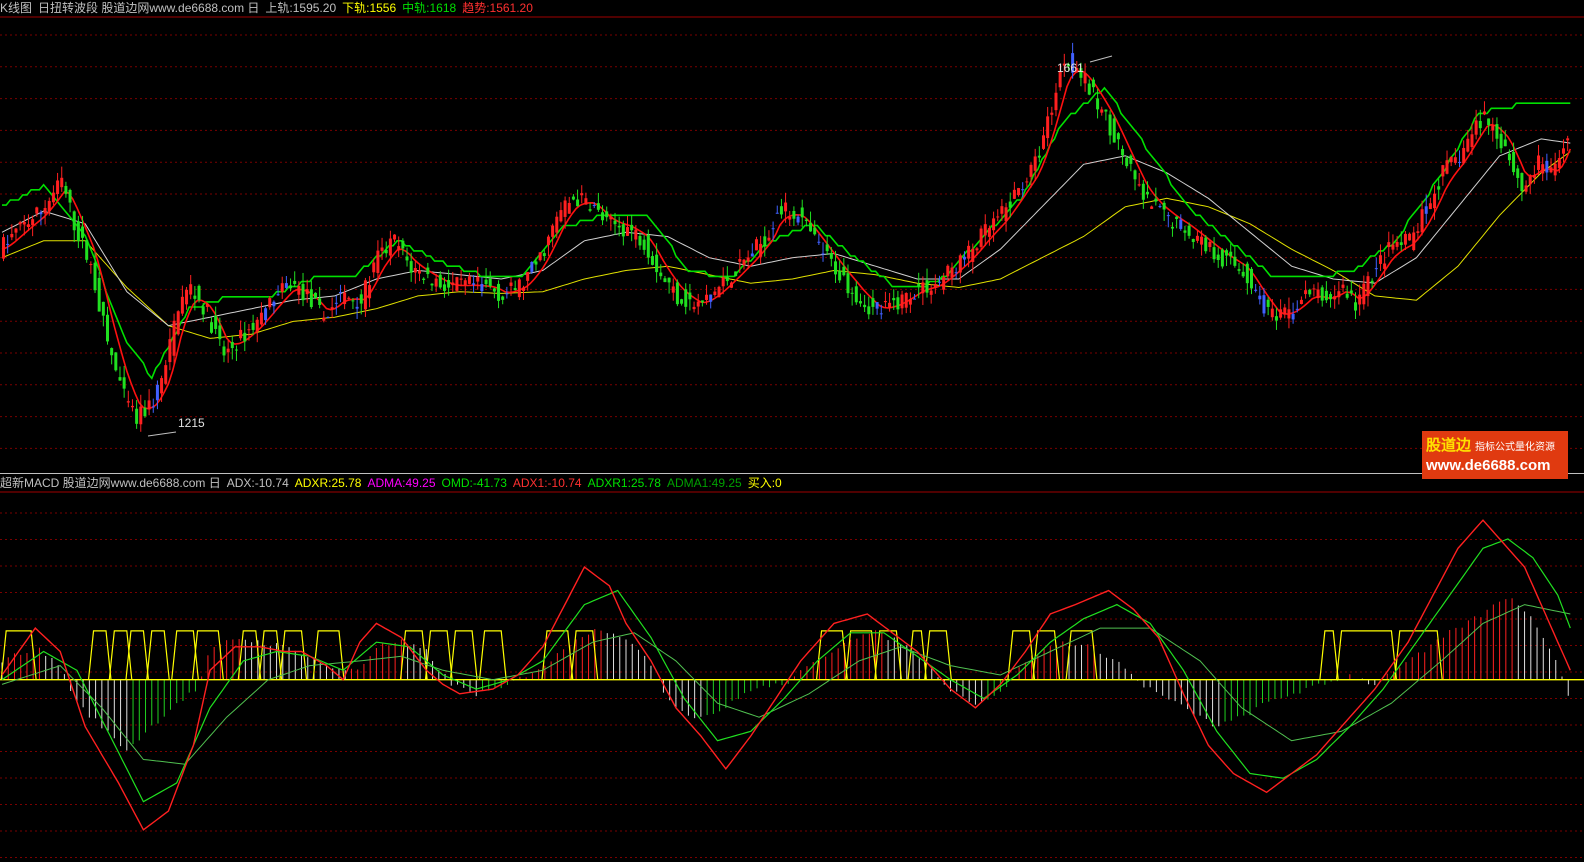  What do you see at coordinates (1495, 455) in the screenshot?
I see `watermark-badge: 股道边 指标公式量化资源 www.de6688.com` at bounding box center [1495, 455].